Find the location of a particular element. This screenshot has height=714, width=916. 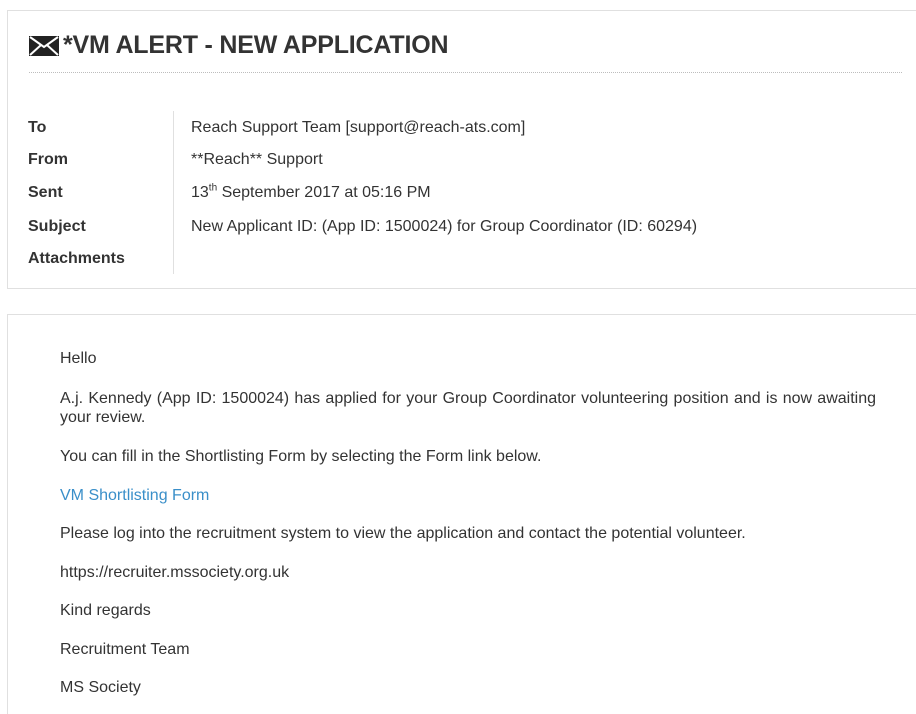

sent-value: 13th September 2017 at 05:16 PM is located at coordinates (311, 192).